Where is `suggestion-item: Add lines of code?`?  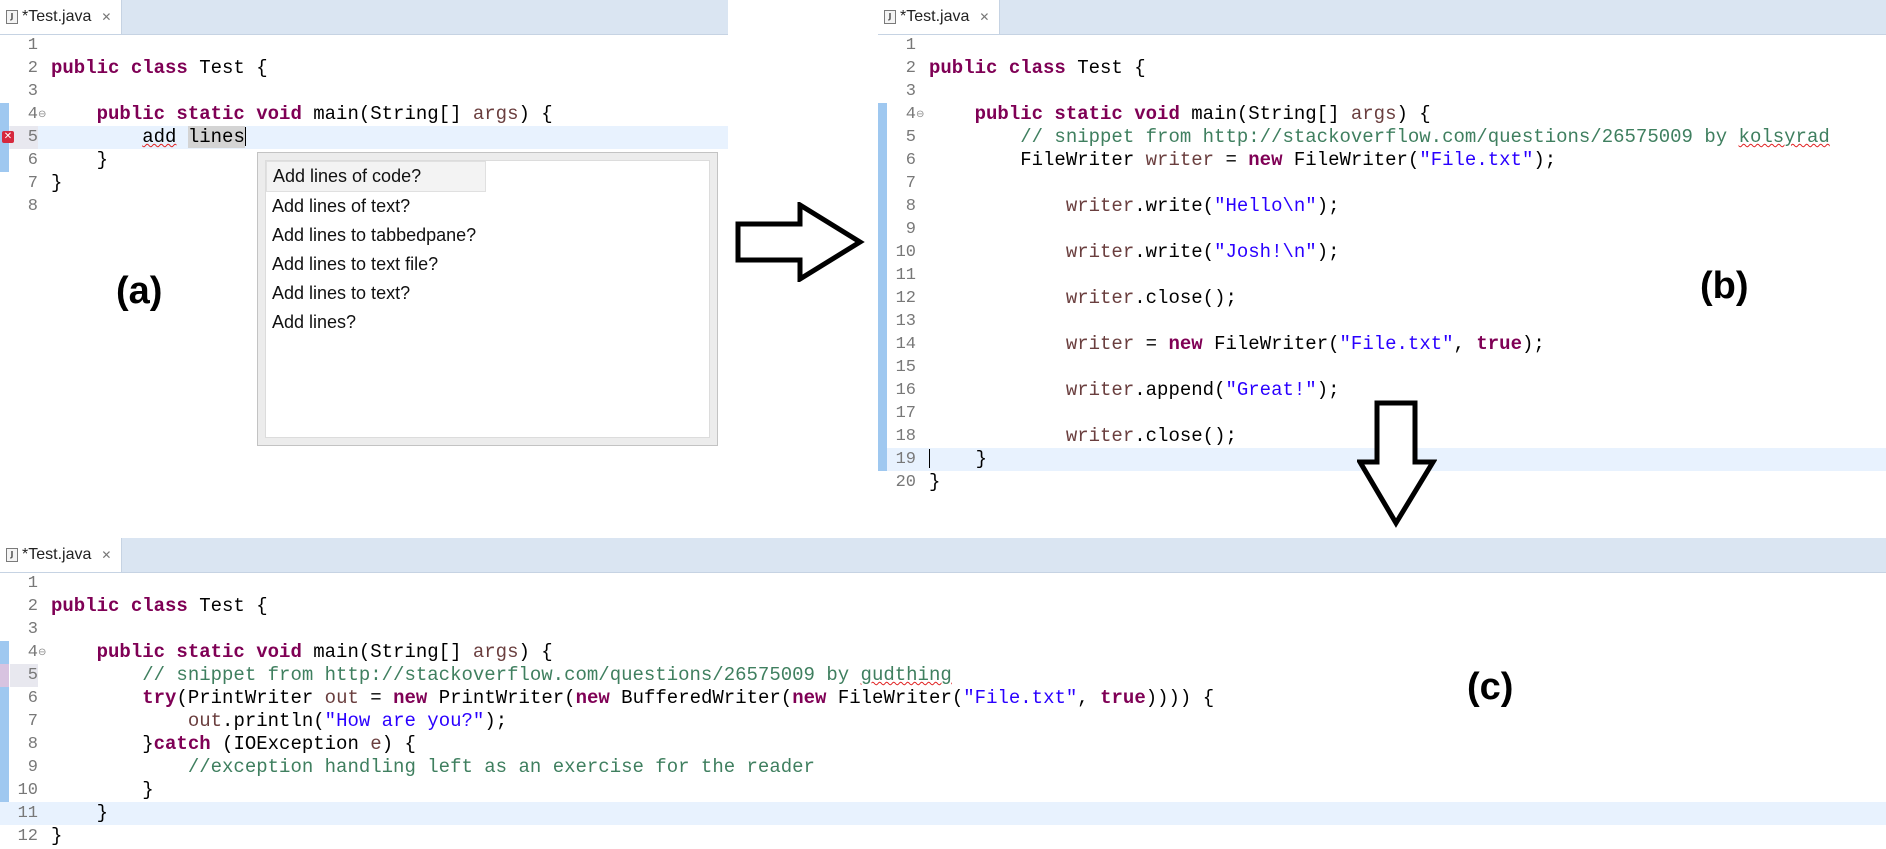 suggestion-item: Add lines of code? is located at coordinates (376, 176).